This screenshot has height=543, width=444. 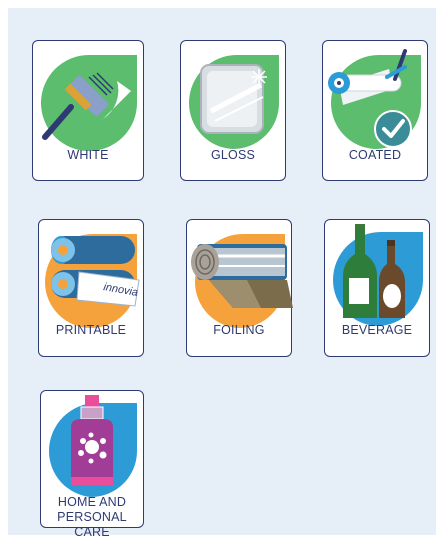 I want to click on category-label-line-1: HOME AND, so click(x=92, y=502).